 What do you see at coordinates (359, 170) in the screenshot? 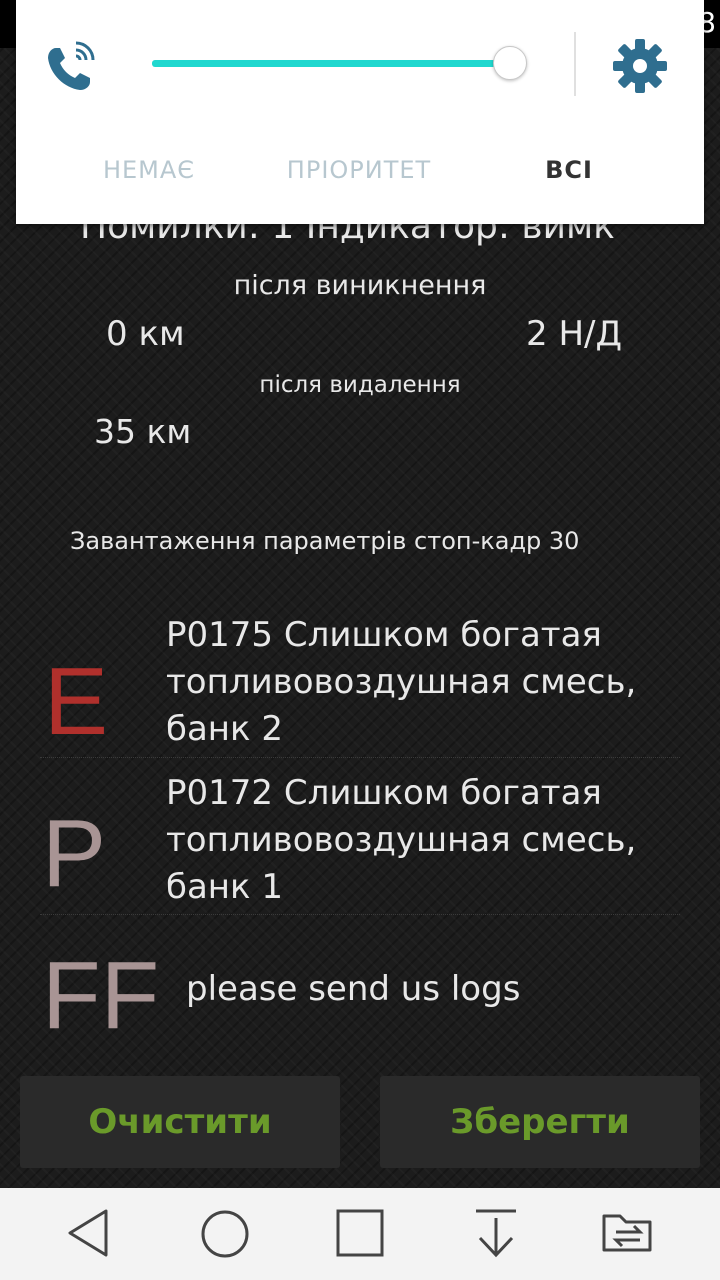
I see `tab-priority: ПРІОРИТЕТ` at bounding box center [359, 170].